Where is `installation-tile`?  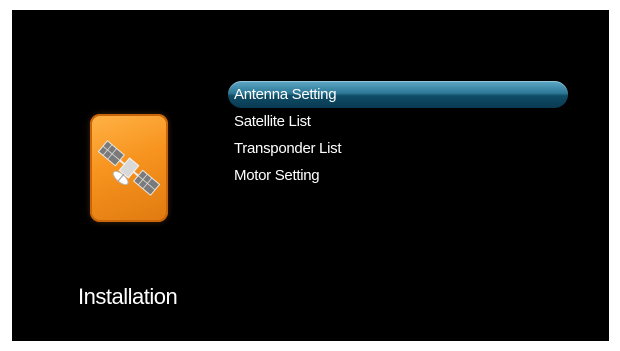 installation-tile is located at coordinates (129, 168).